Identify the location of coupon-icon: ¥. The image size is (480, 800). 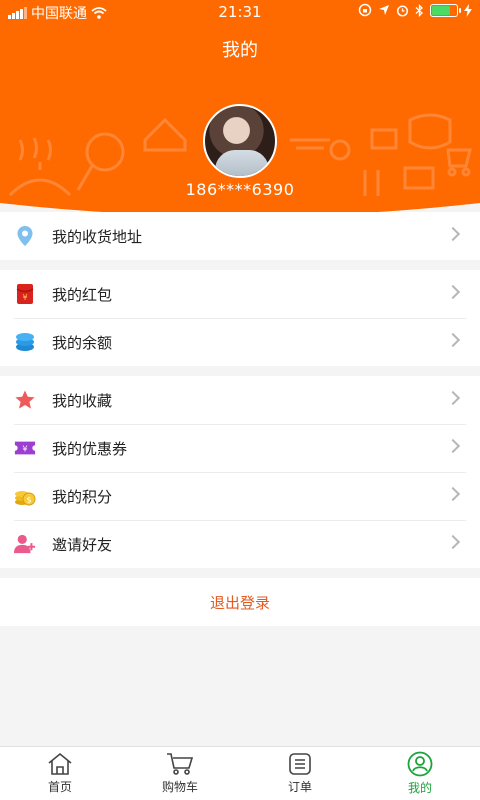
(25, 448).